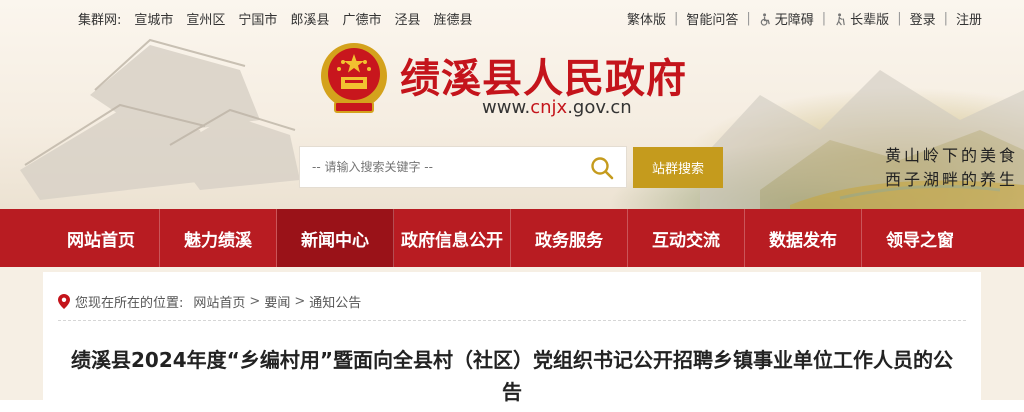 This screenshot has width=1024, height=412. Describe the element at coordinates (840, 19) in the screenshot. I see `elder-icon` at that location.